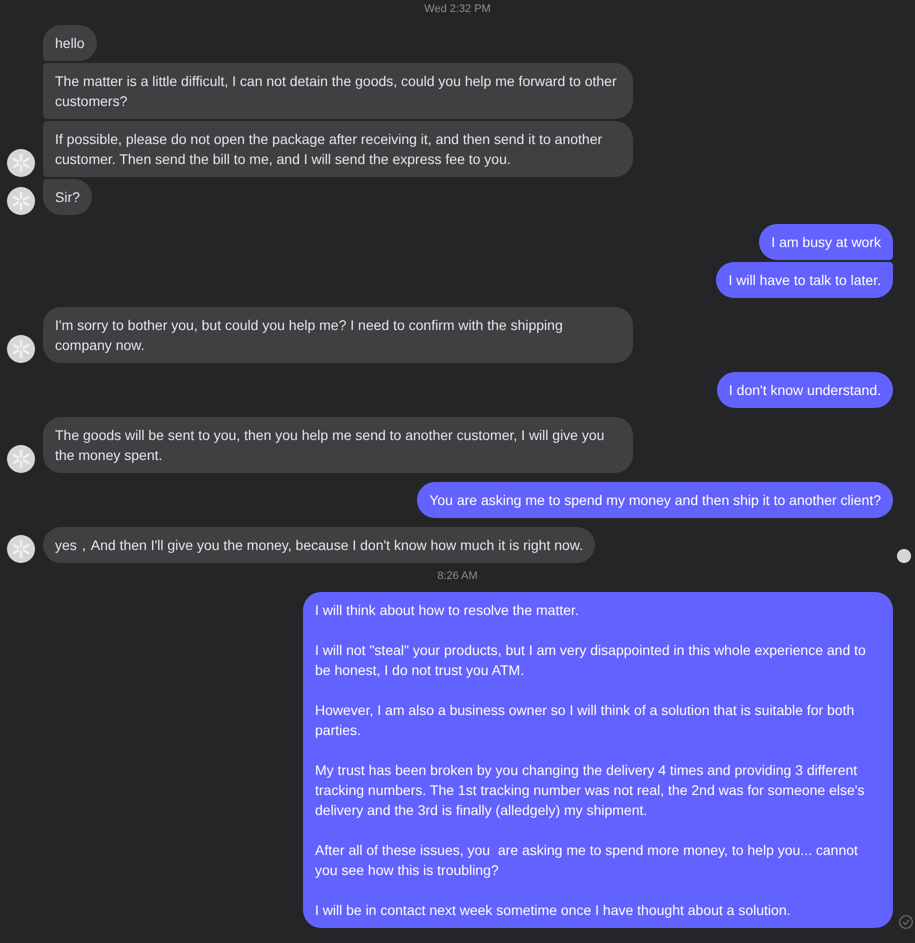 The height and width of the screenshot is (943, 915). What do you see at coordinates (330, 445) in the screenshot?
I see `message-text: The goods will be sent to you, then you help me send to another customer, I will give you the money spent.` at bounding box center [330, 445].